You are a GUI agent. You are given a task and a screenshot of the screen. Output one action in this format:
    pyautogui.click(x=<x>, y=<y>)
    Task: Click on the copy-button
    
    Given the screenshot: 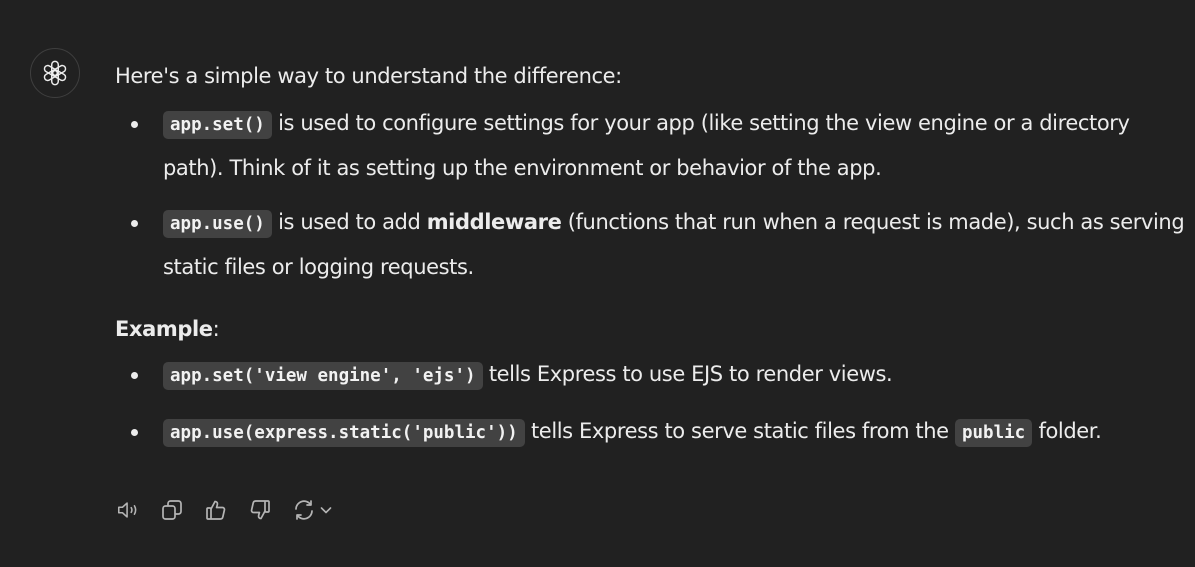 What is the action you would take?
    pyautogui.click(x=172, y=510)
    